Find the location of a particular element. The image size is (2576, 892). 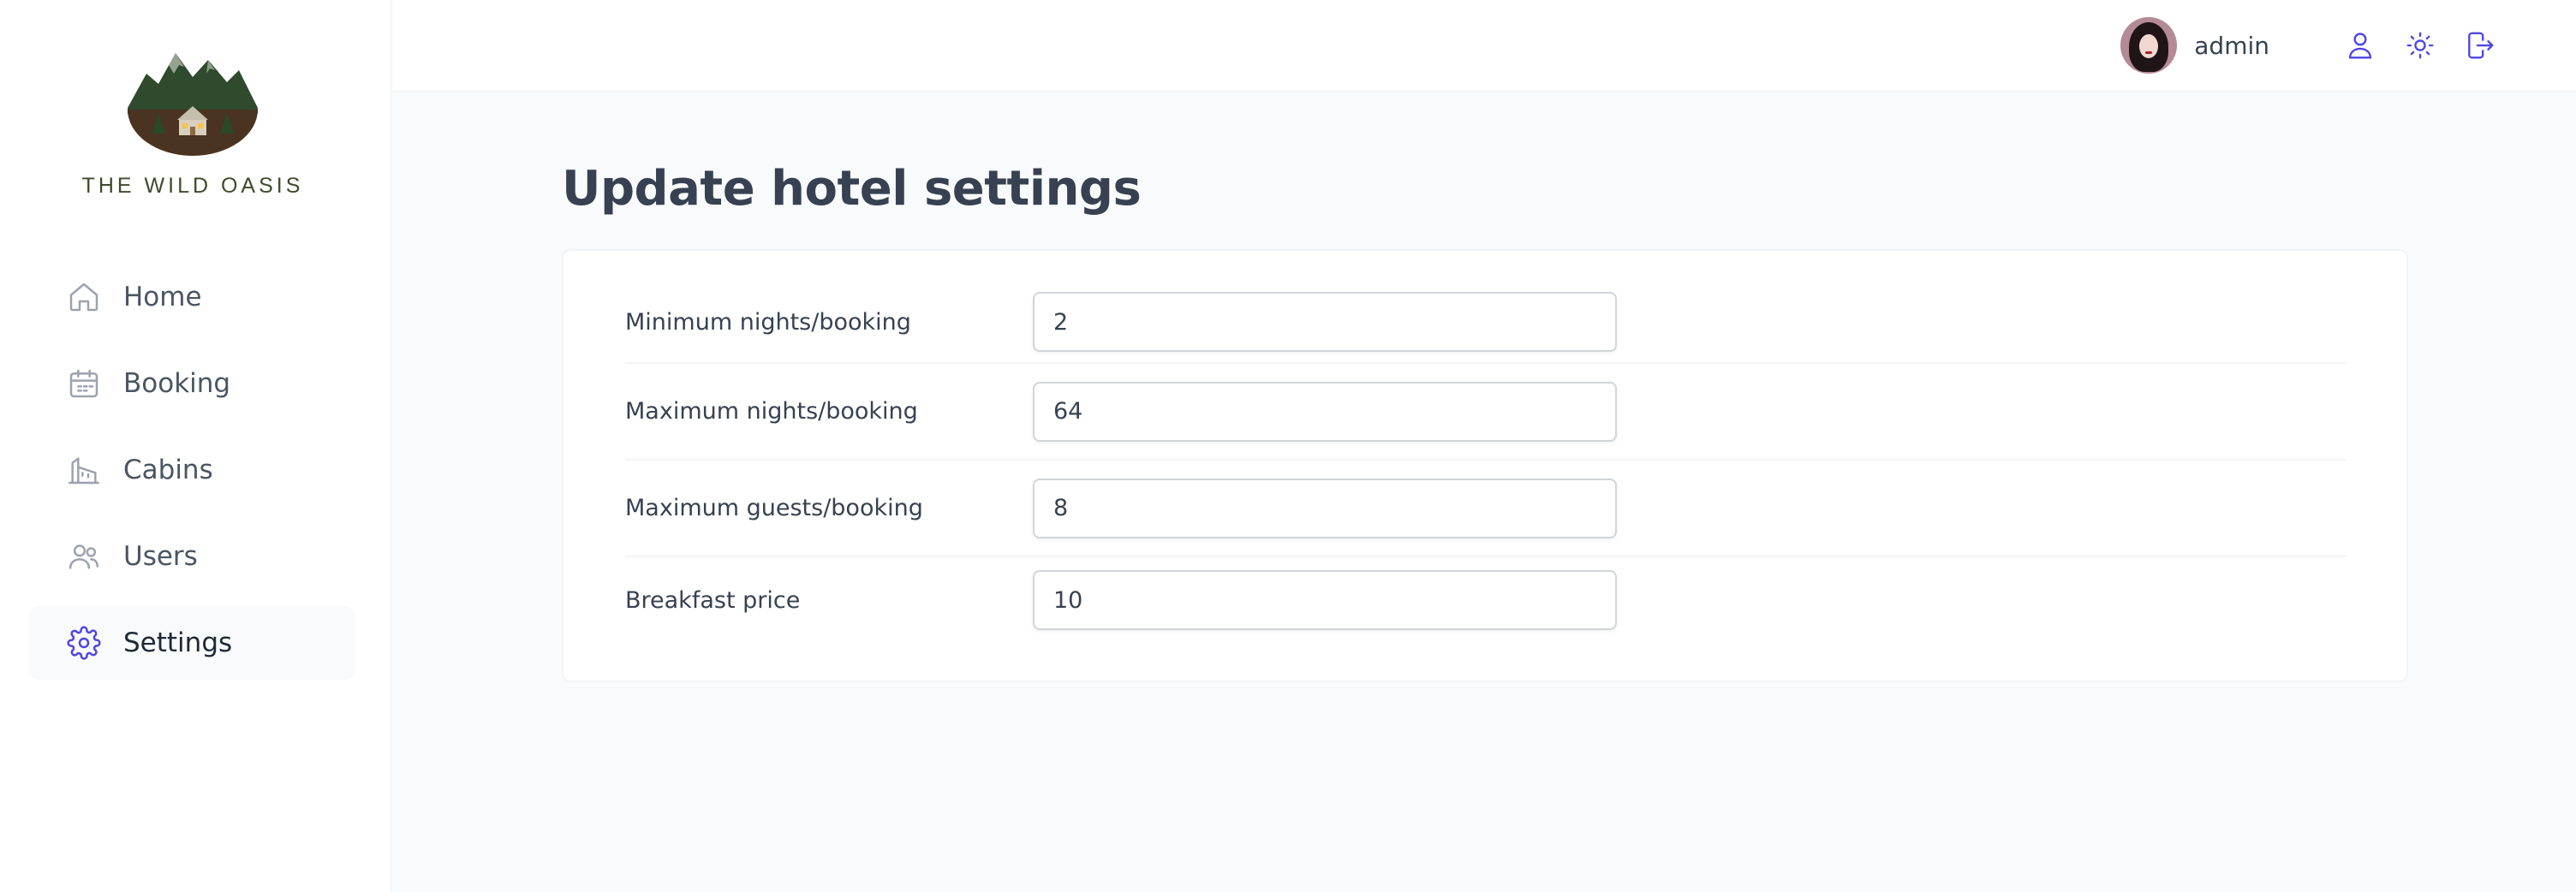

breakfast-price-label: Breakfast price is located at coordinates (713, 600).